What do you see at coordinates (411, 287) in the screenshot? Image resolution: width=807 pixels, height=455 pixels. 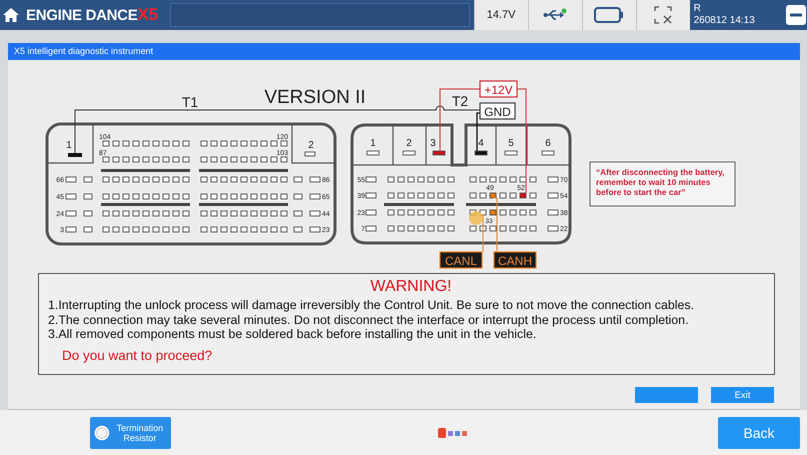 I see `warning-title: WARNING!` at bounding box center [411, 287].